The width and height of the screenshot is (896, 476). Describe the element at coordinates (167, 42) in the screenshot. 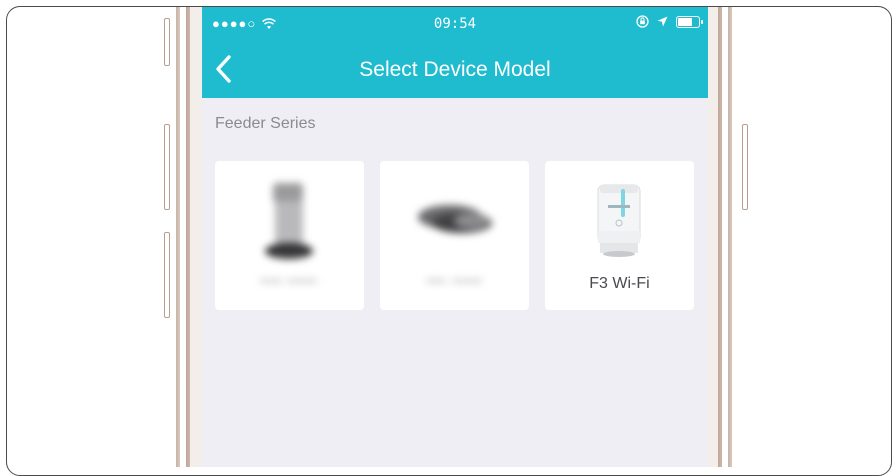

I see `phone-mute-switch` at that location.